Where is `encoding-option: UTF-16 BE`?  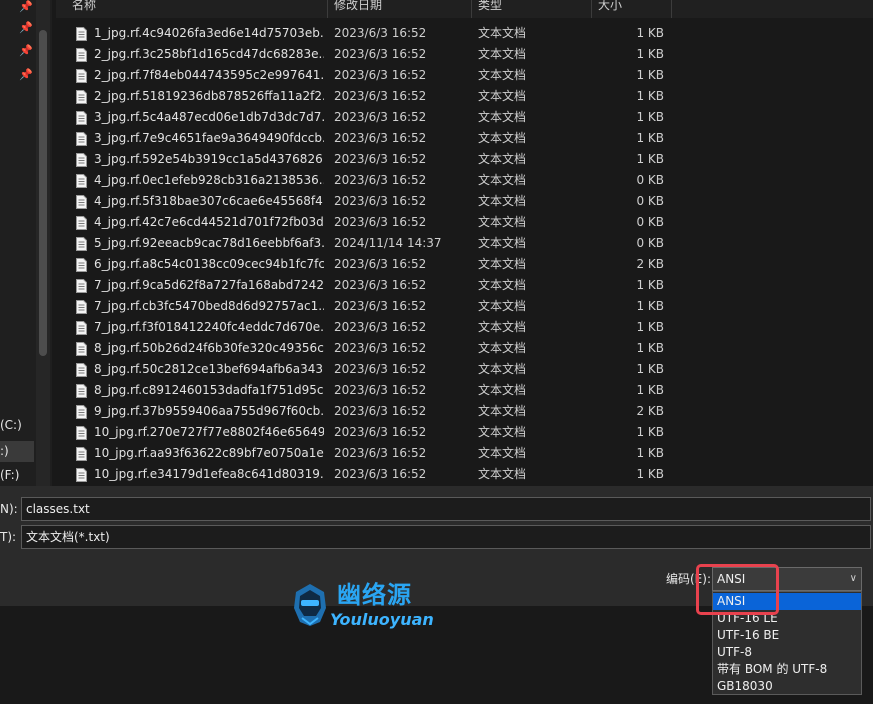
encoding-option: UTF-16 BE is located at coordinates (787, 635).